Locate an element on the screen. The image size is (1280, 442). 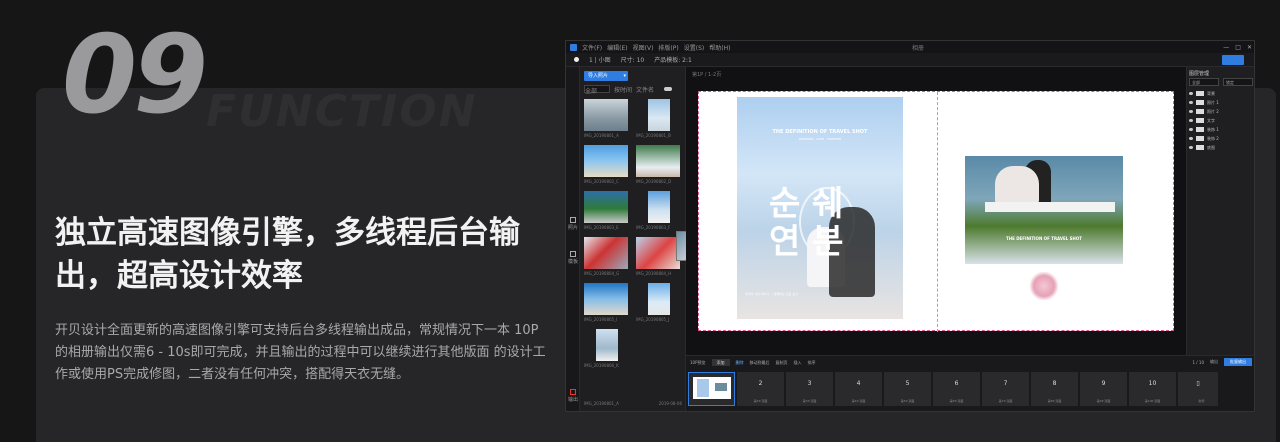
toolbar-size: 尺寸: 10 is located at coordinates (633, 59).